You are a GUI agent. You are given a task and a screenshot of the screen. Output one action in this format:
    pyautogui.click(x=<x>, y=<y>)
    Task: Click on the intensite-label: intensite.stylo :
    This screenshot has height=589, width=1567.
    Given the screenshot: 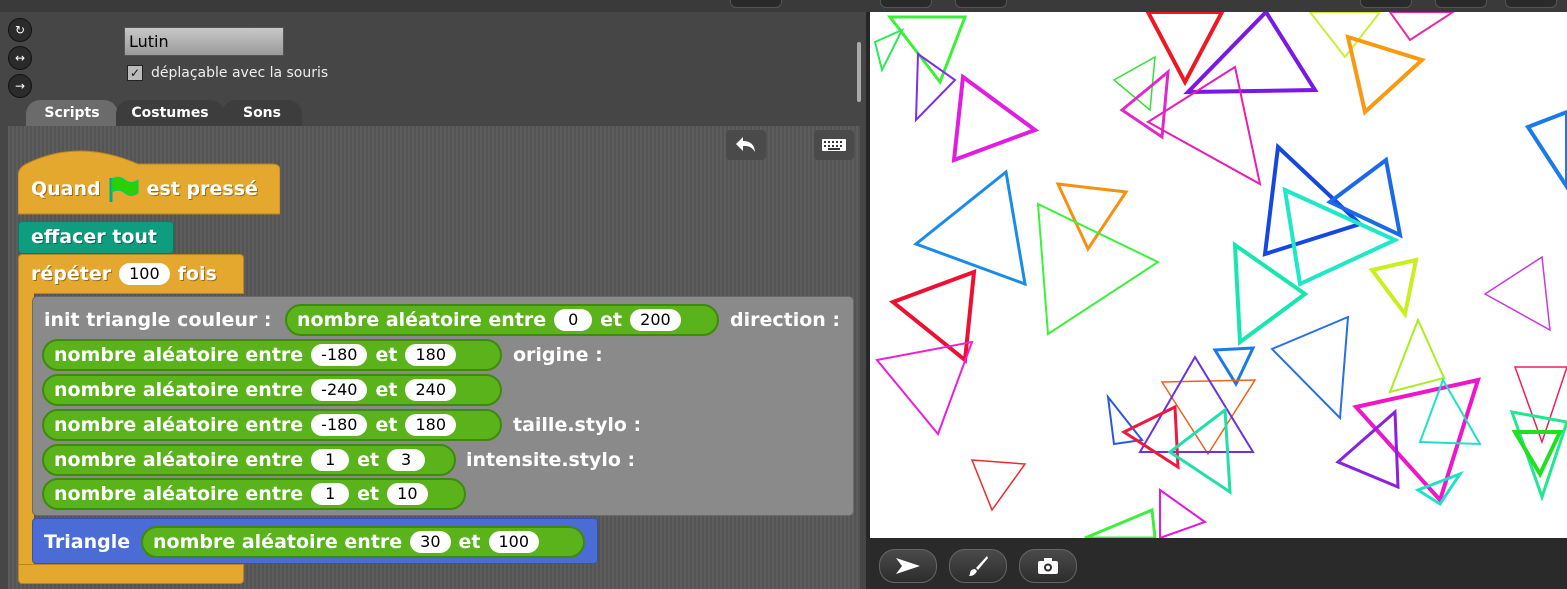 What is the action you would take?
    pyautogui.click(x=551, y=460)
    